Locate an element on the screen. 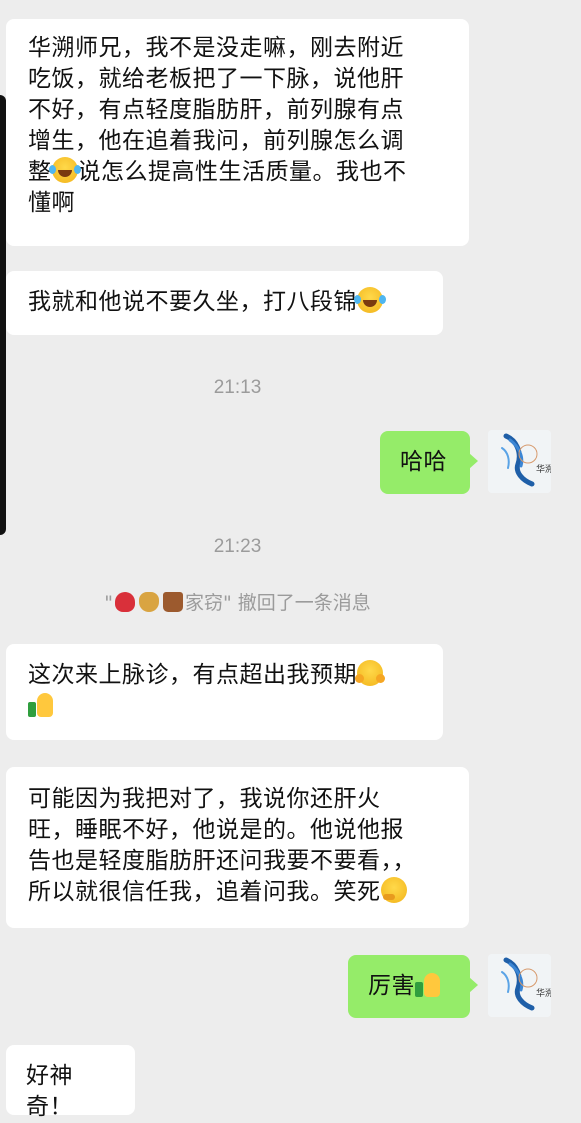 The width and height of the screenshot is (581, 1123). message-line: 可能因为我把对了，我说你还肝火 is located at coordinates (204, 799).